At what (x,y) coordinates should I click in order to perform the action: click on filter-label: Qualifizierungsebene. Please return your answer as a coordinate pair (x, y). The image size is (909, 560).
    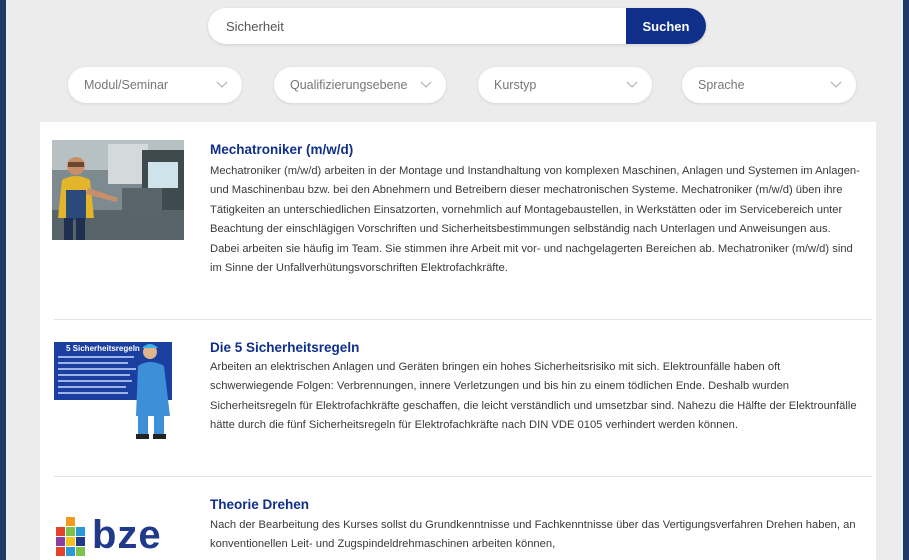
    Looking at the image, I should click on (349, 85).